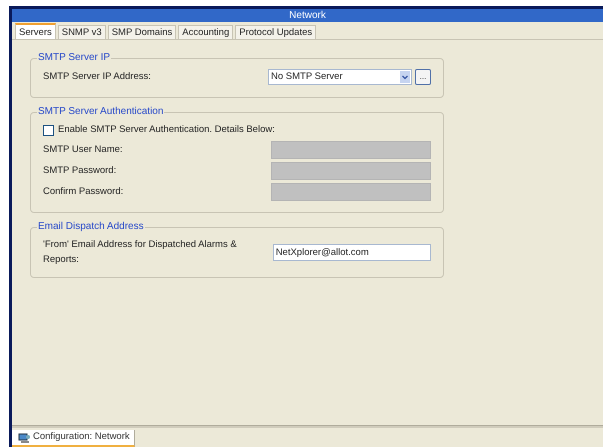  Describe the element at coordinates (82, 32) in the screenshot. I see `tab: SNMP v3` at that location.